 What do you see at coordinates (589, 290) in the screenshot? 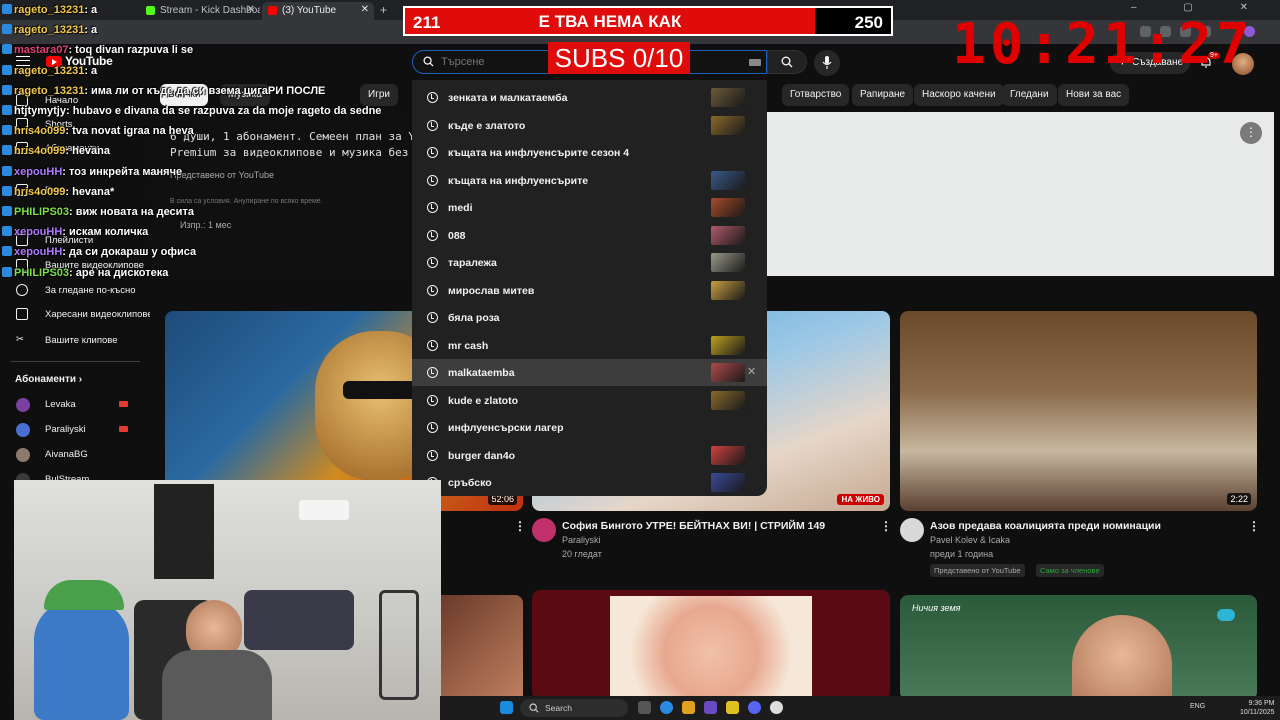
I see `suggestion-item: мирослав митев` at bounding box center [589, 290].